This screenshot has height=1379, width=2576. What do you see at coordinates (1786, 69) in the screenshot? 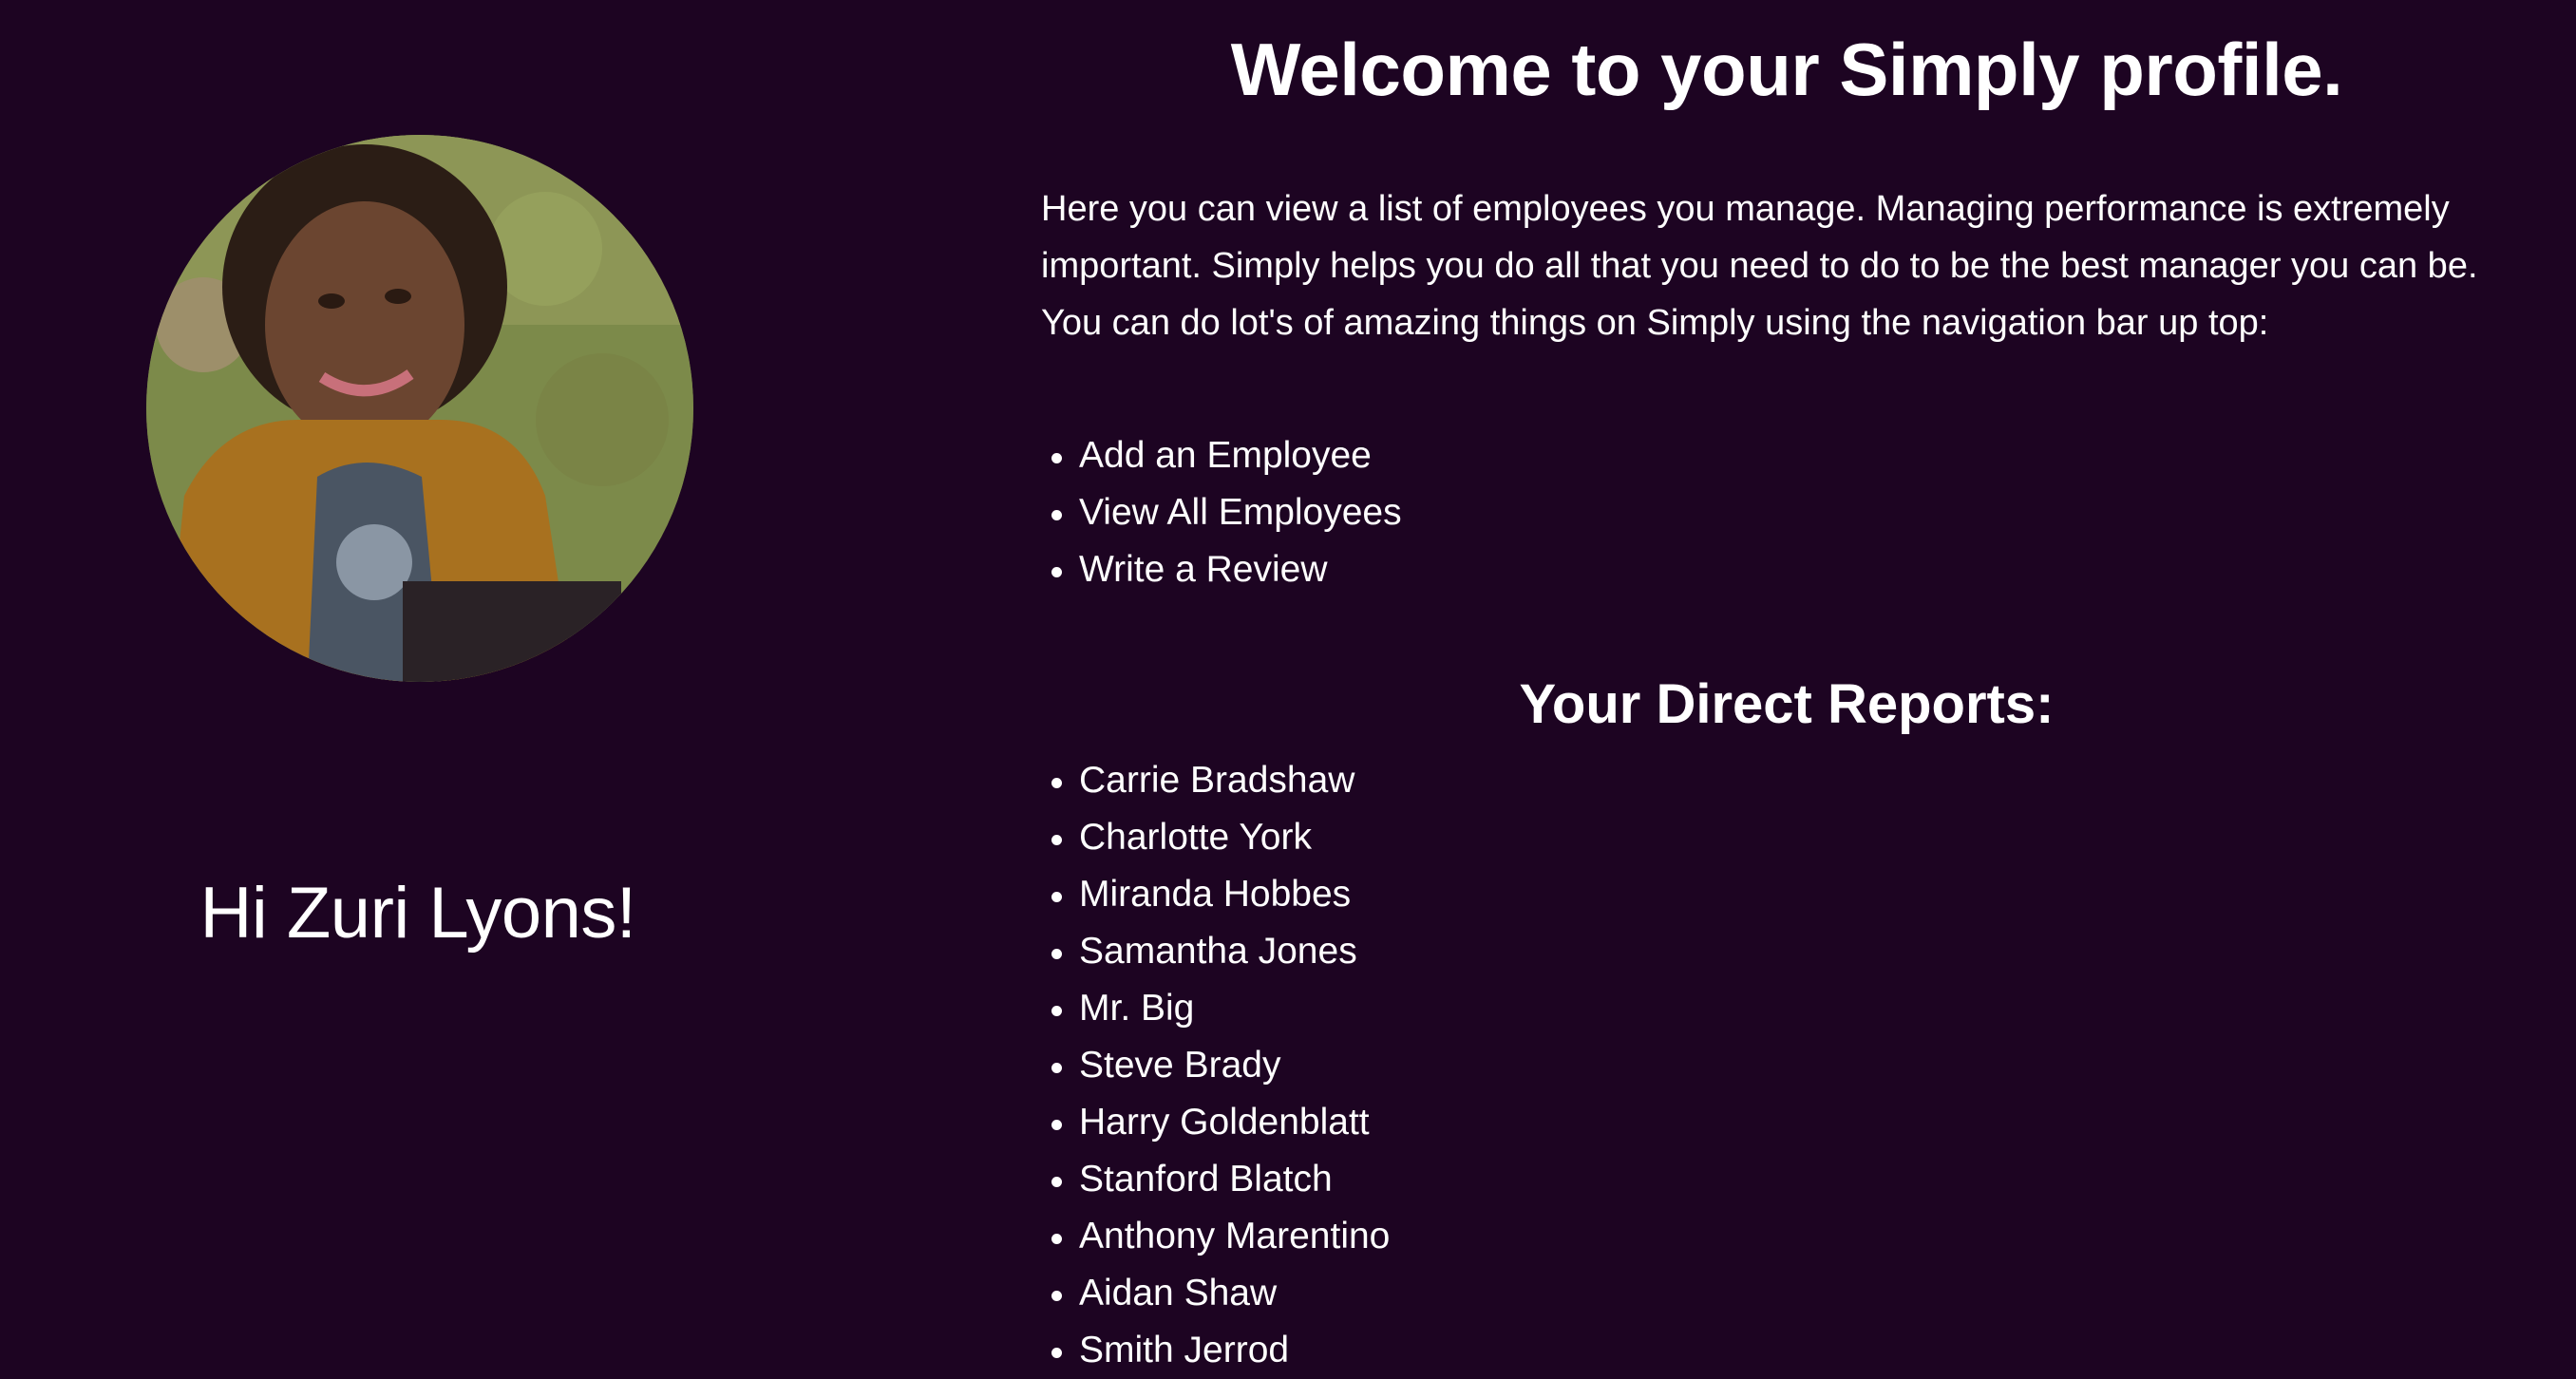
I see `page-title: Welcome to your Simply profile.` at bounding box center [1786, 69].